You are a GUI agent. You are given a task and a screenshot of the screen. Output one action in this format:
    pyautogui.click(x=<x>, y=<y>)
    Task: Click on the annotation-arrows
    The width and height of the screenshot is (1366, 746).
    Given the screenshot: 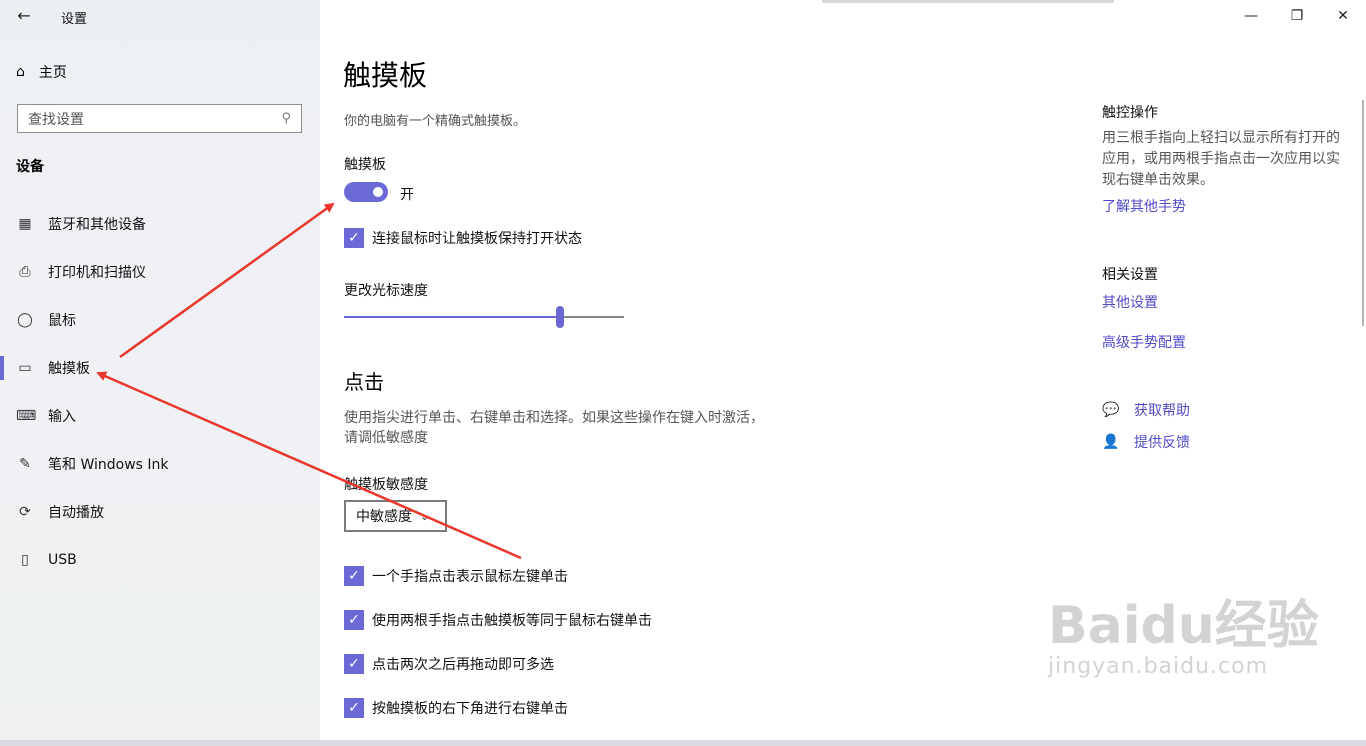 What is the action you would take?
    pyautogui.click(x=309, y=381)
    